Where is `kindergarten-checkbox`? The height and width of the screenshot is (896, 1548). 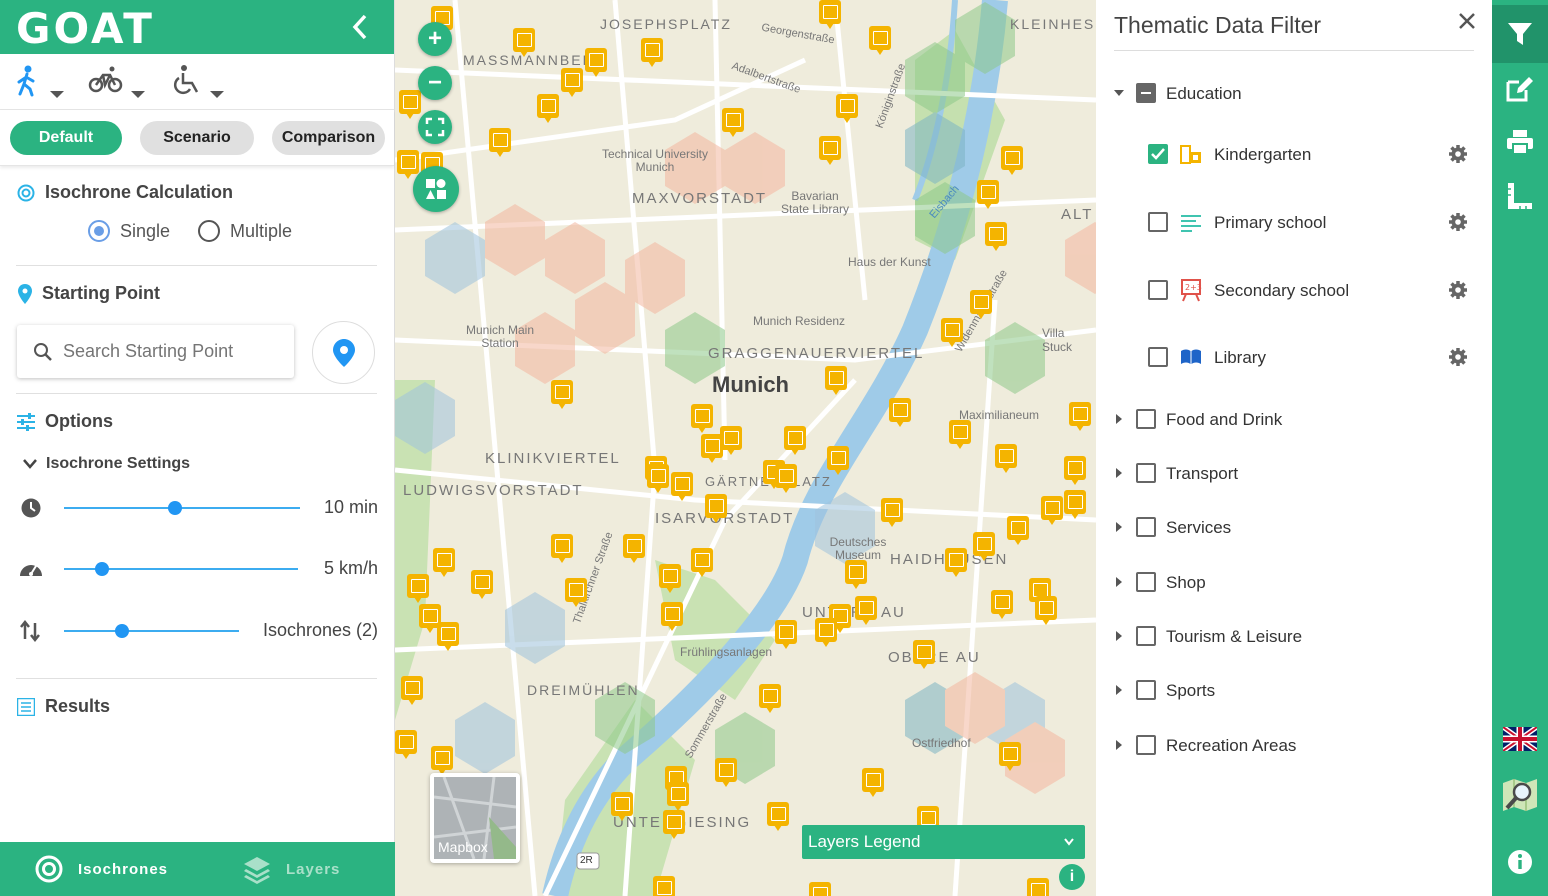
kindergarten-checkbox is located at coordinates (1158, 154).